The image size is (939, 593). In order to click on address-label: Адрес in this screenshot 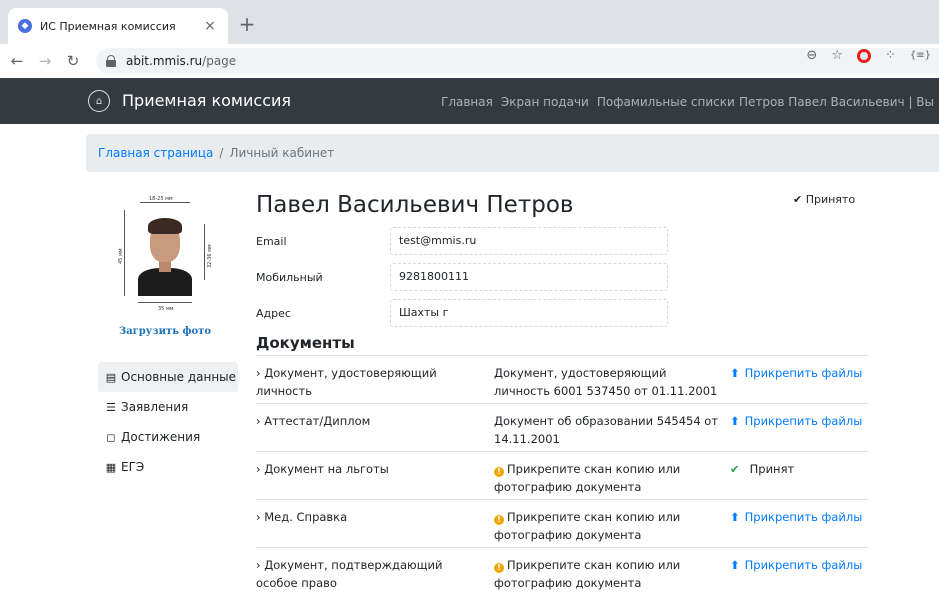, I will do `click(273, 313)`.